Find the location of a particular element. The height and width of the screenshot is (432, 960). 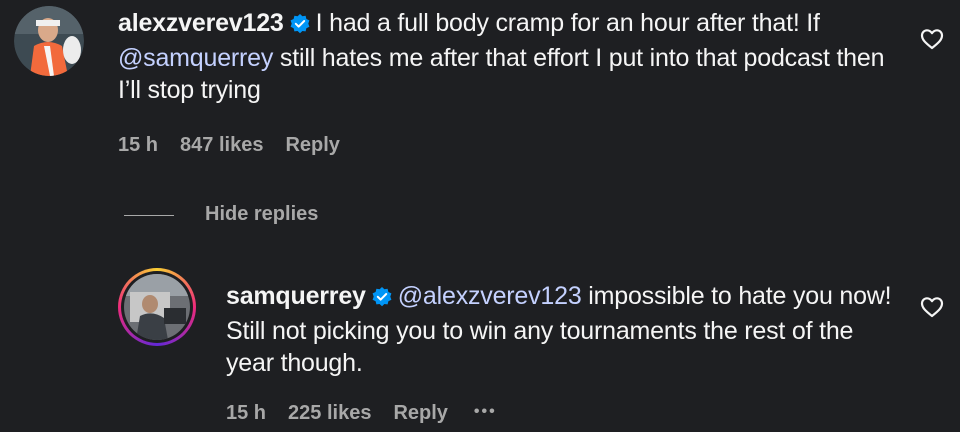

comment-meta: 15 h 225 likes Reply ••• is located at coordinates (372, 413).